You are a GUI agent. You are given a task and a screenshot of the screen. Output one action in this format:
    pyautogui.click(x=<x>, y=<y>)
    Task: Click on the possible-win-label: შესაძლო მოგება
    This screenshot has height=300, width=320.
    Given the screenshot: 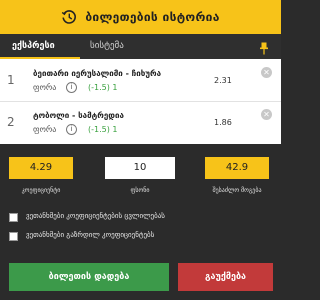 What is the action you would take?
    pyautogui.click(x=237, y=190)
    